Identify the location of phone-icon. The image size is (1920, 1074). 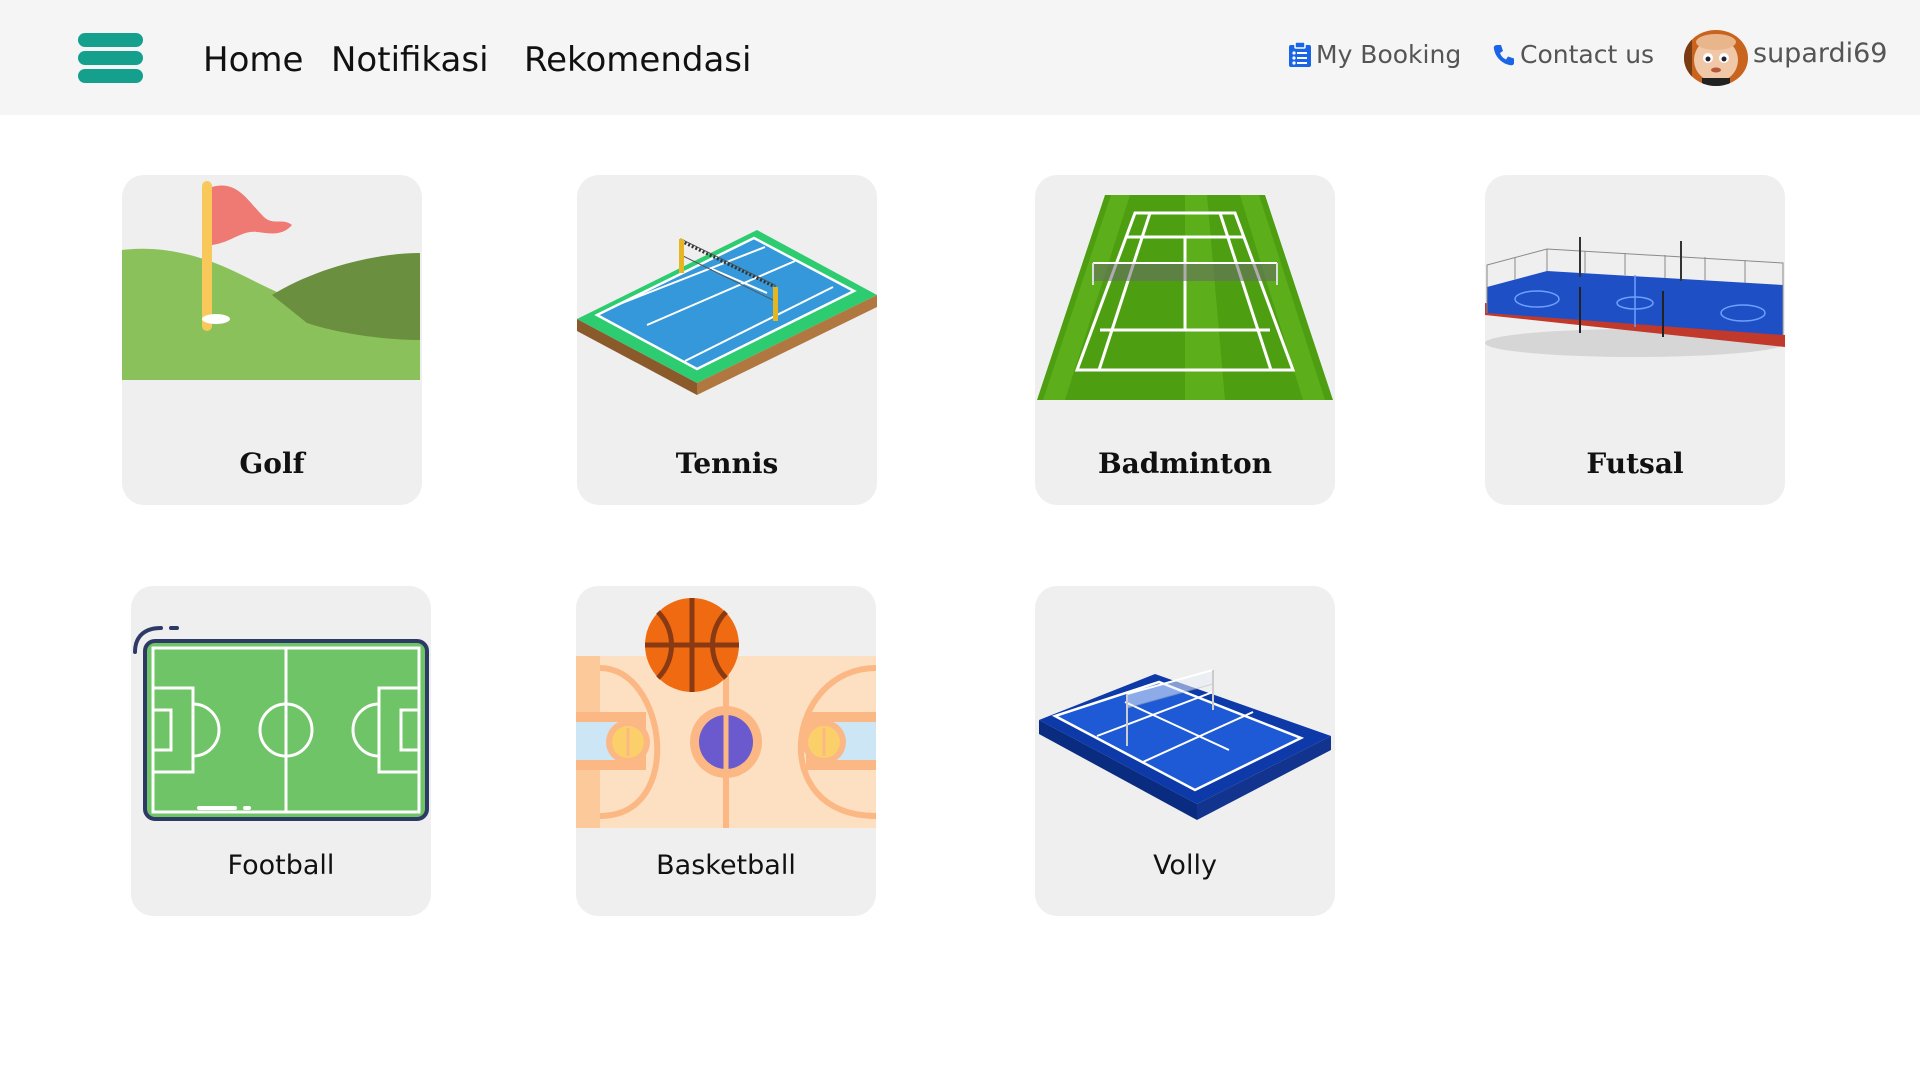
(1504, 55).